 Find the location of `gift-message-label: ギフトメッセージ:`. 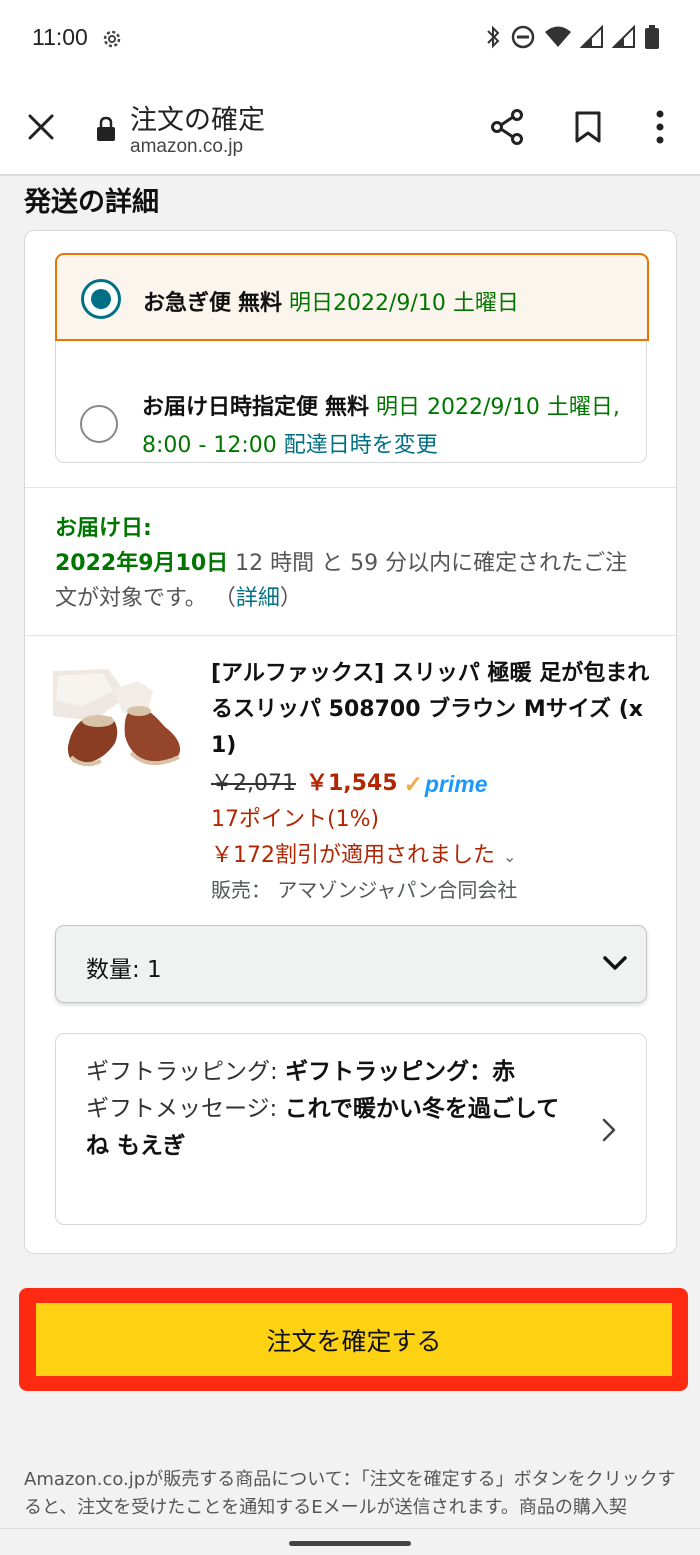

gift-message-label: ギフトメッセージ: is located at coordinates (182, 1109).